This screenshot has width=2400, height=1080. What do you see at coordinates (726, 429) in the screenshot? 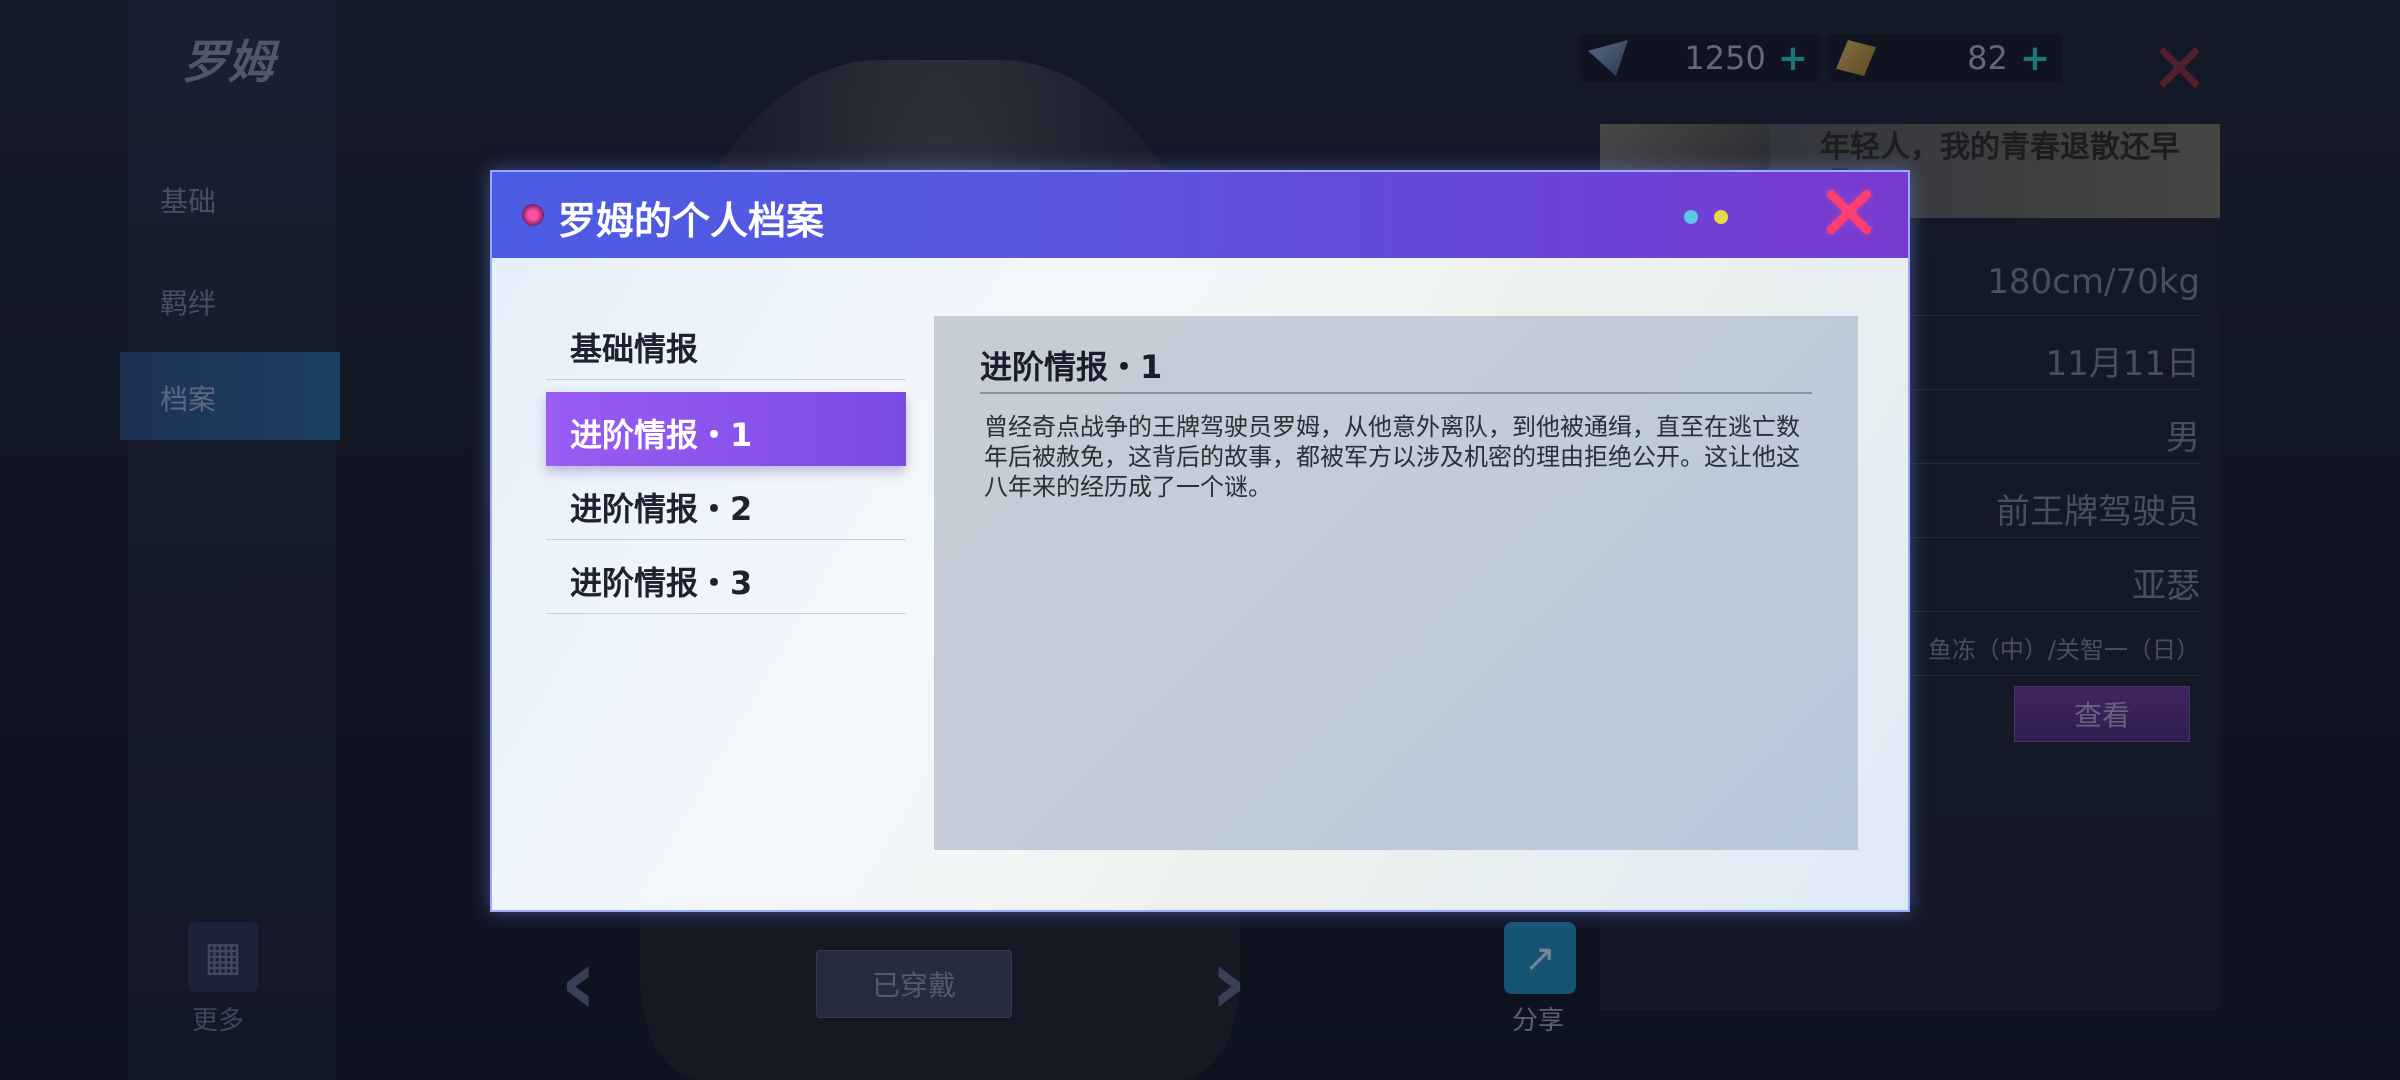
I see `menu-advanced-info-1: 进阶情报・1` at bounding box center [726, 429].